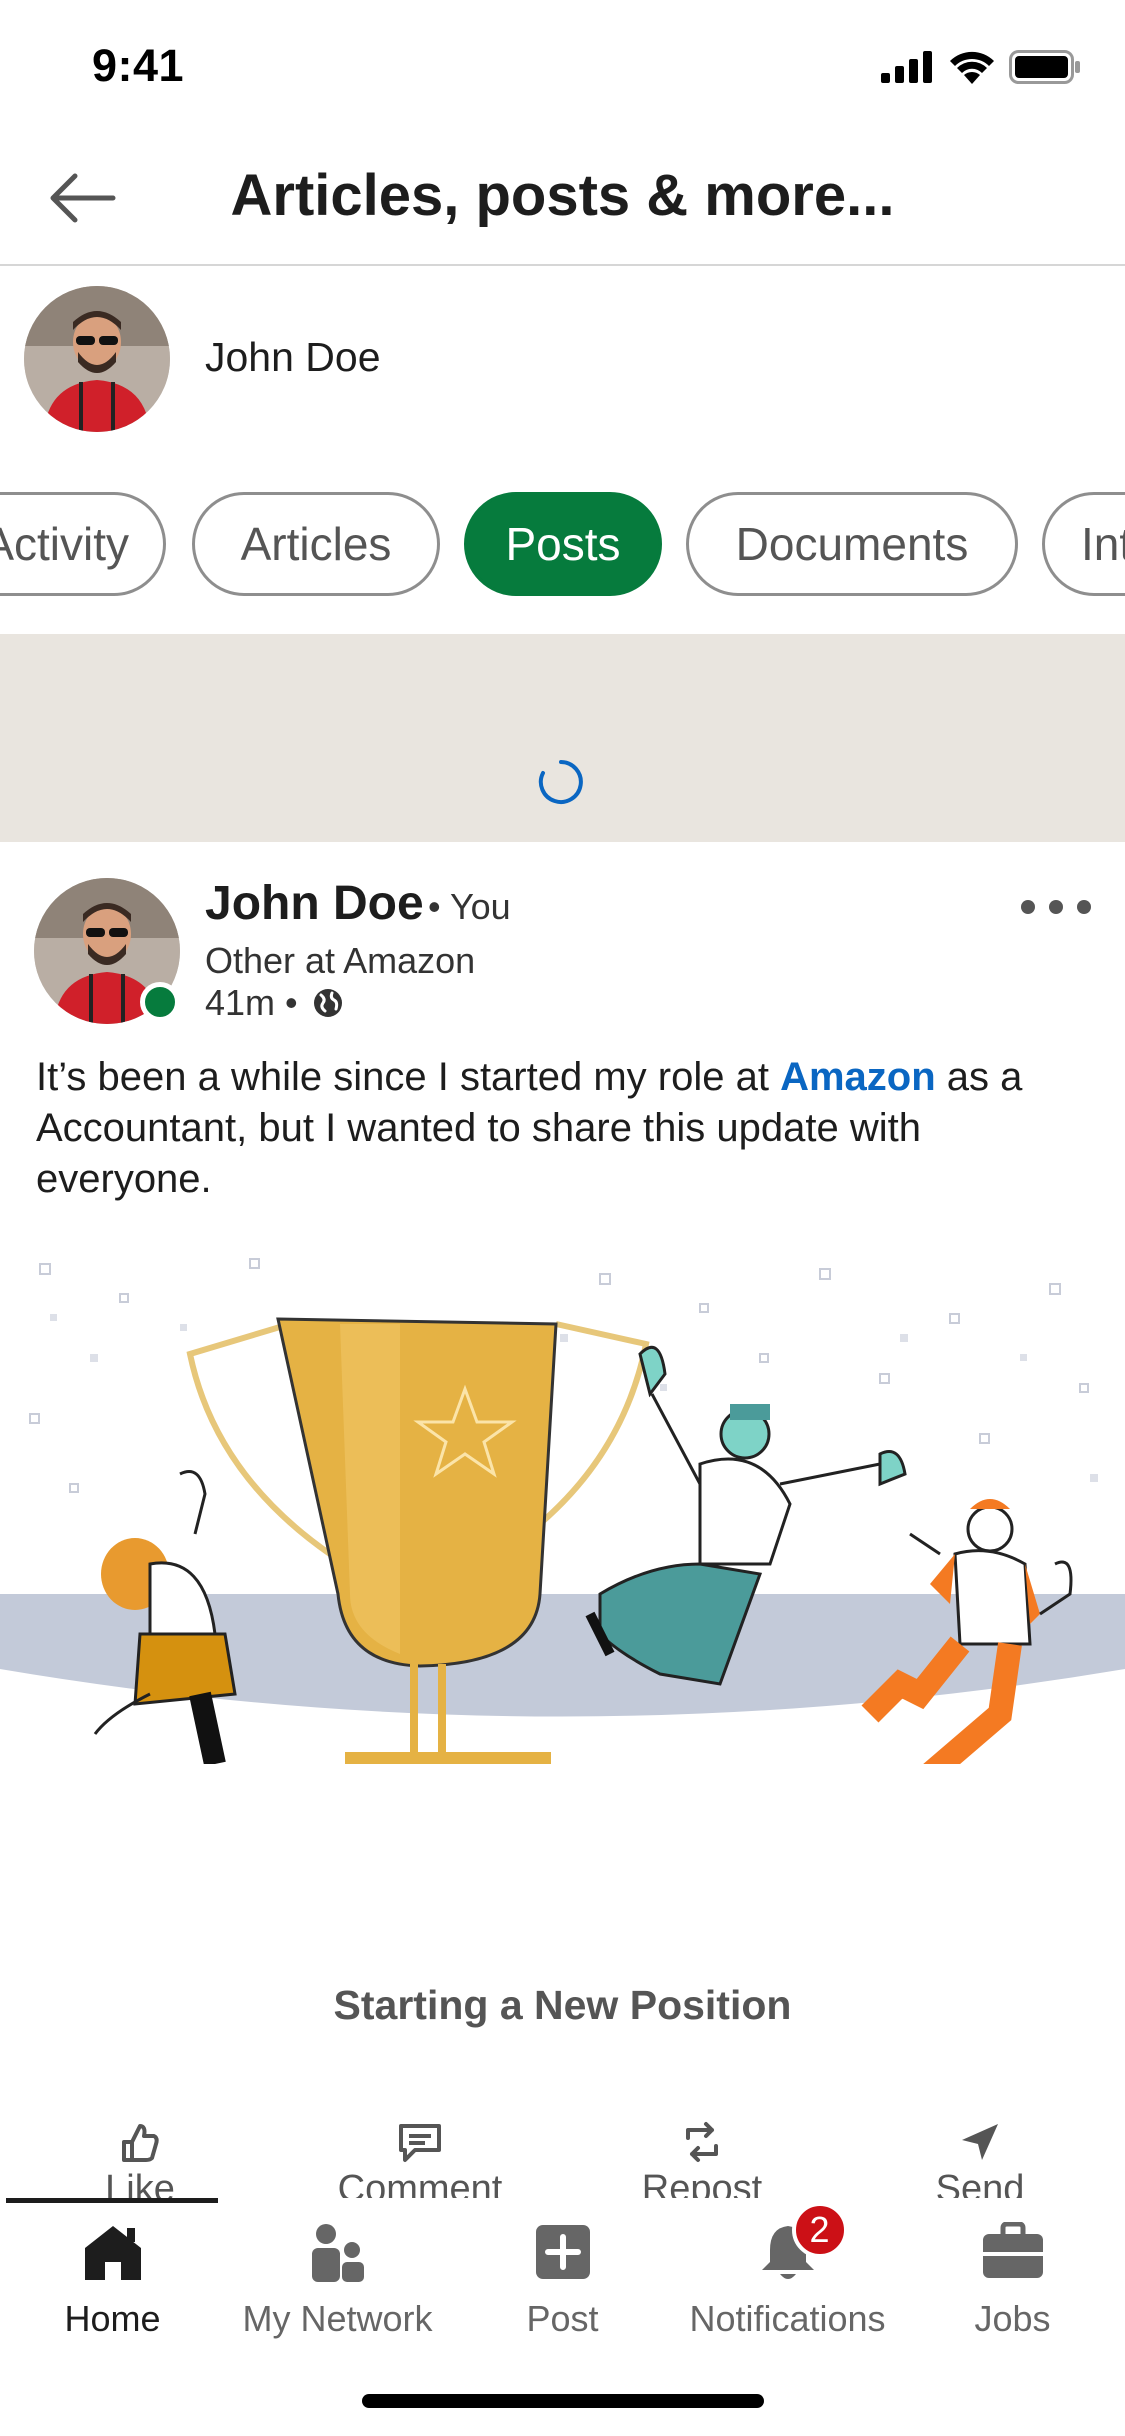  Describe the element at coordinates (562, 352) in the screenshot. I see `profile-row: John Doe` at that location.